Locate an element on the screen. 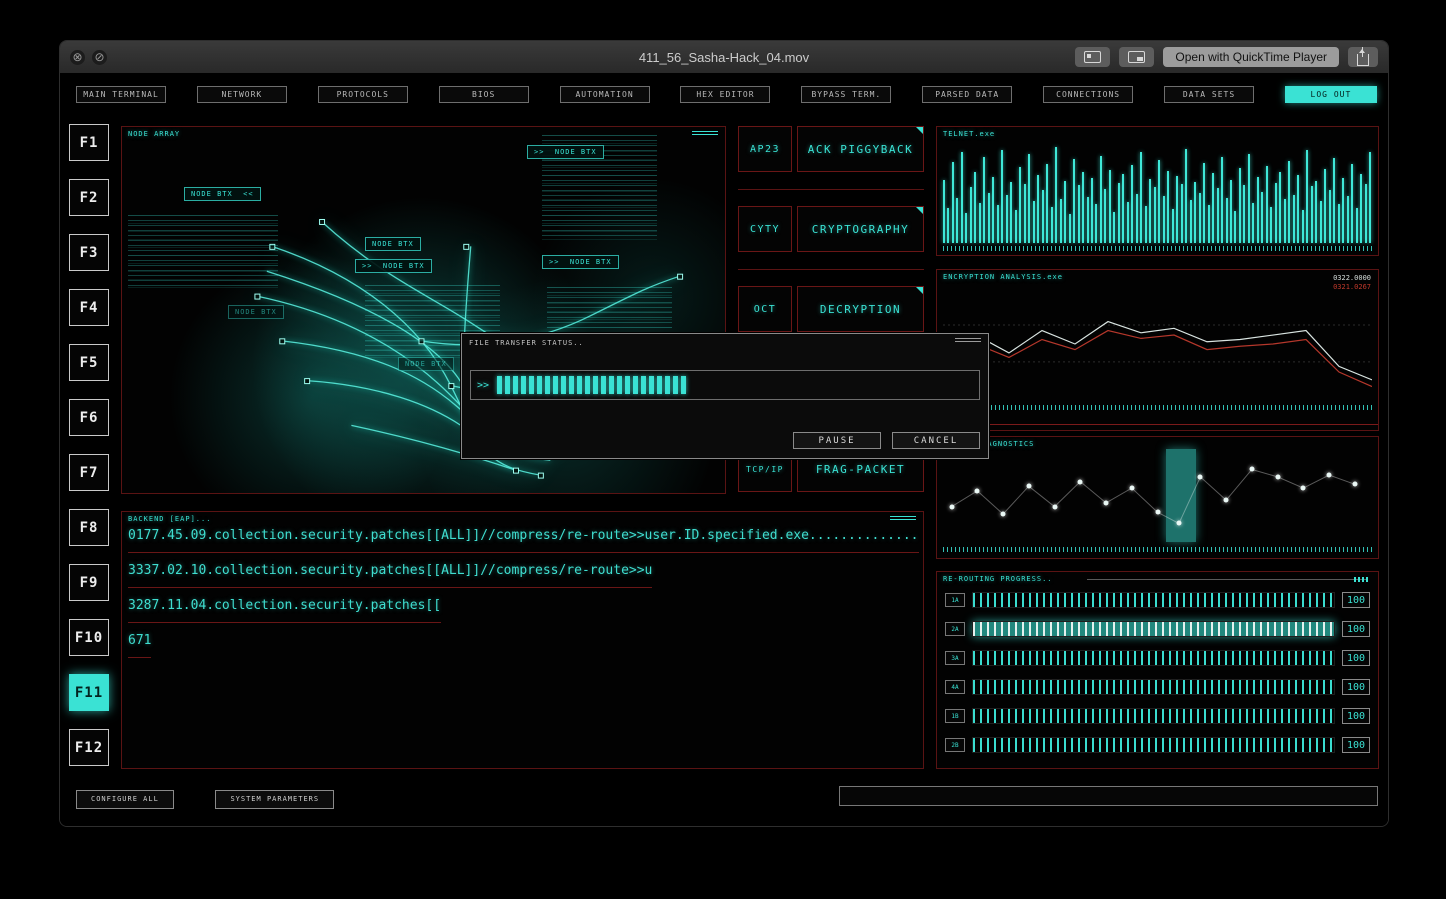 This screenshot has height=899, width=1446. fkey-f3: F3 is located at coordinates (89, 252).